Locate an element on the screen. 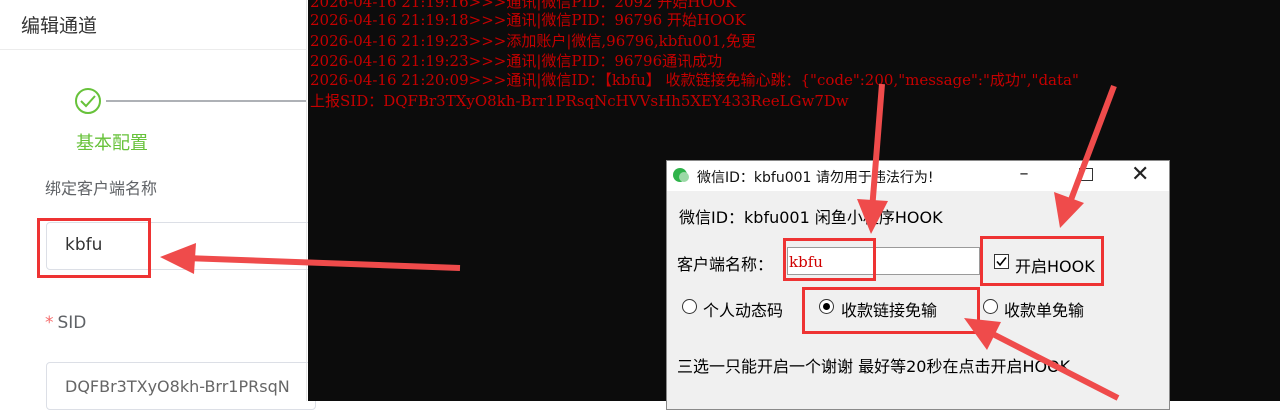  console-line: 2026-04-16 21:19:23>>>通讯|微信PID：96796通讯成功 is located at coordinates (516, 61).